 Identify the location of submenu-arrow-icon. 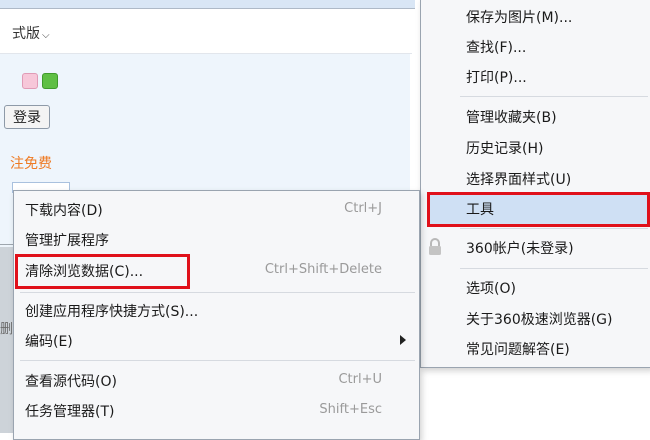
(403, 340).